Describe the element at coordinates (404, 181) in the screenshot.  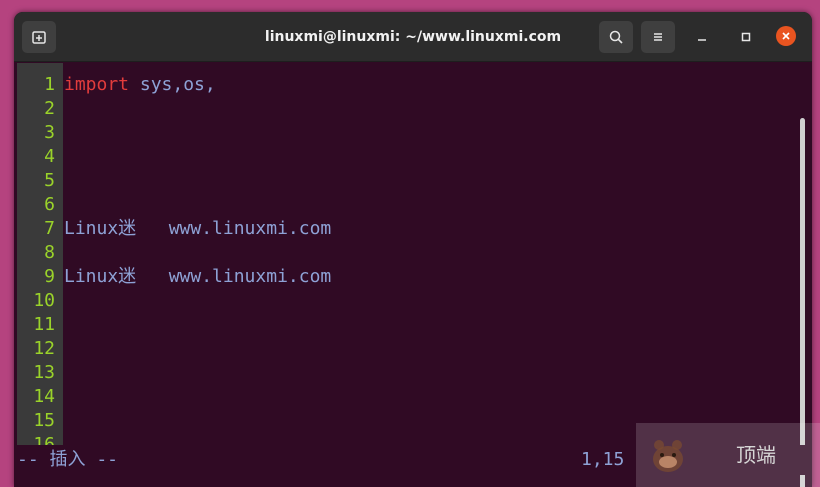
I see `editor-line: 5` at that location.